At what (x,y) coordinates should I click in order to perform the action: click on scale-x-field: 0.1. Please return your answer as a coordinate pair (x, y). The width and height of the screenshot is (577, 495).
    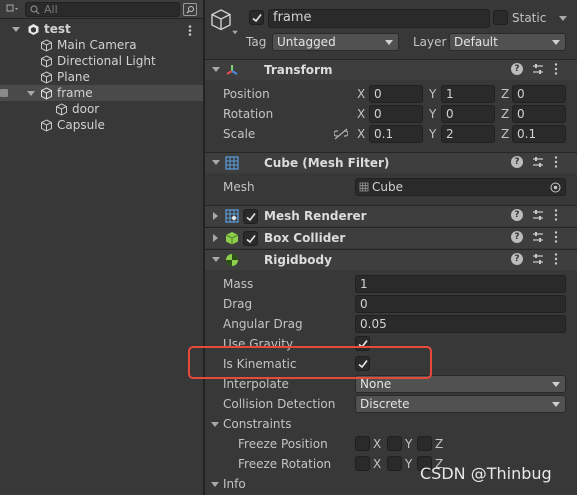
    Looking at the image, I should click on (396, 134).